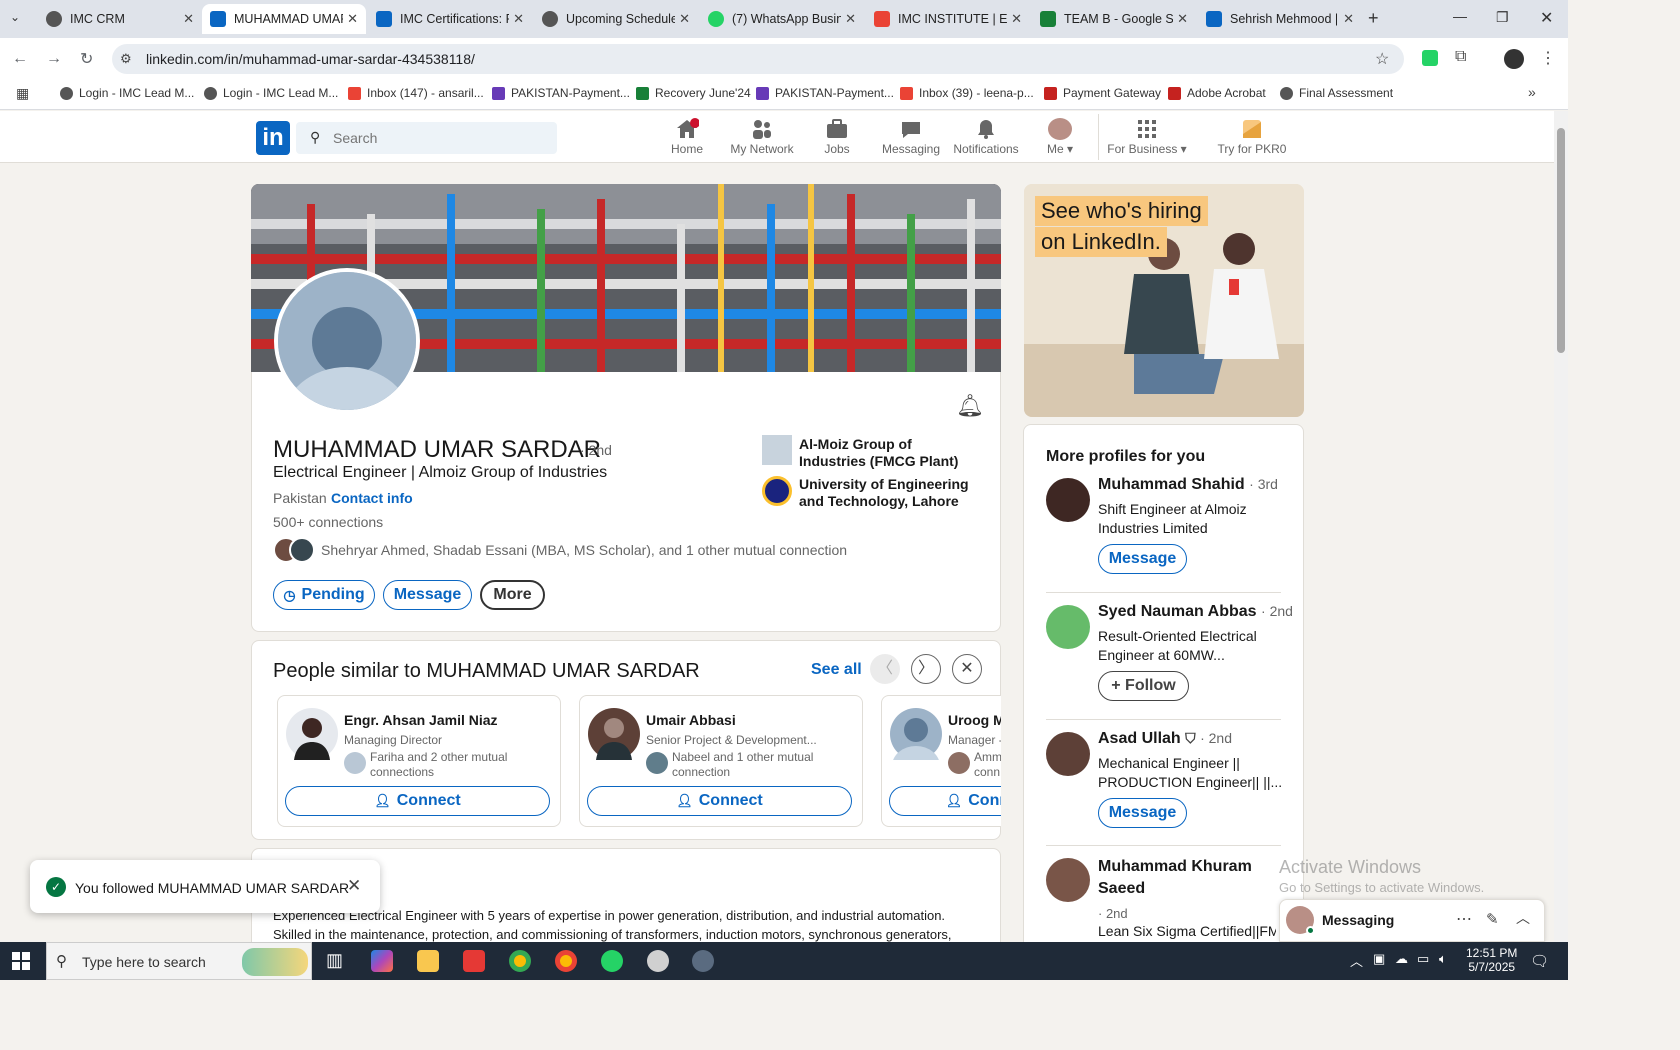  What do you see at coordinates (889, 453) in the screenshot?
I see `current-company-link: Al-Moiz Group of Industries (FMCG Plant)` at bounding box center [889, 453].